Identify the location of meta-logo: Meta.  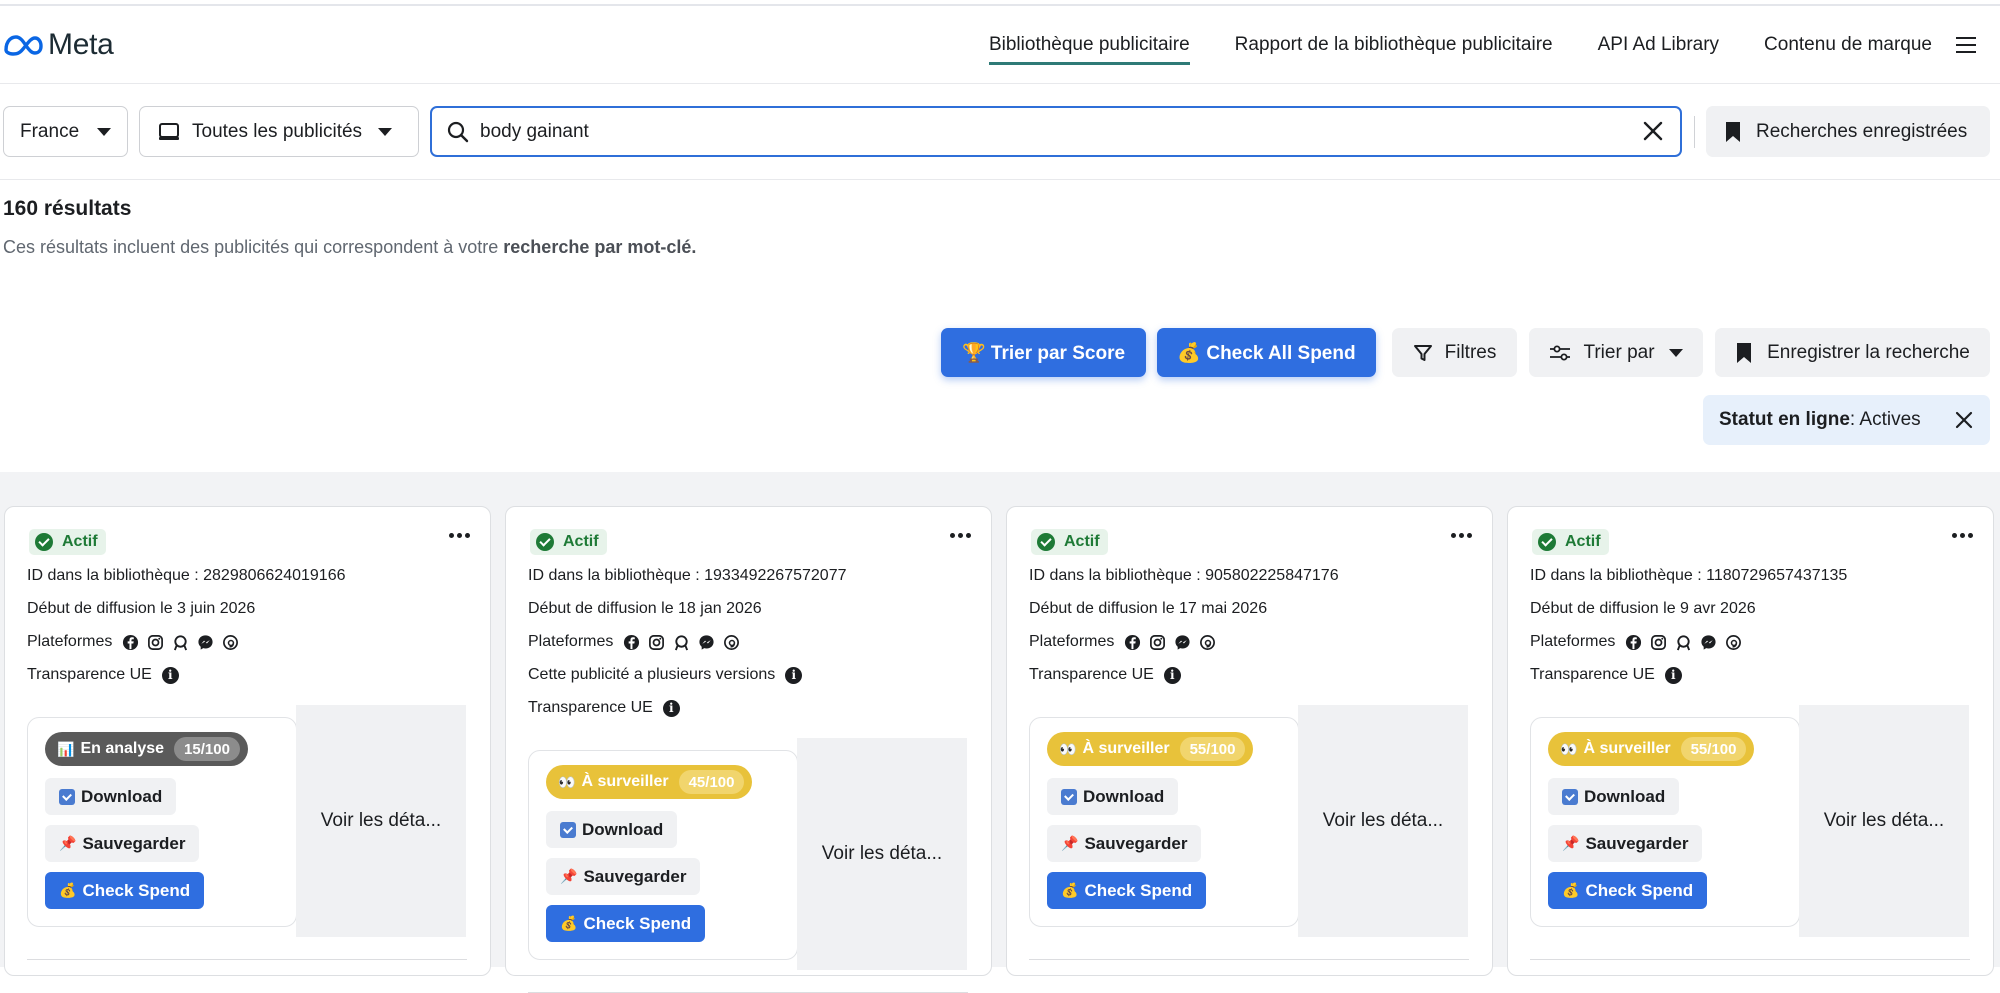
(58, 45).